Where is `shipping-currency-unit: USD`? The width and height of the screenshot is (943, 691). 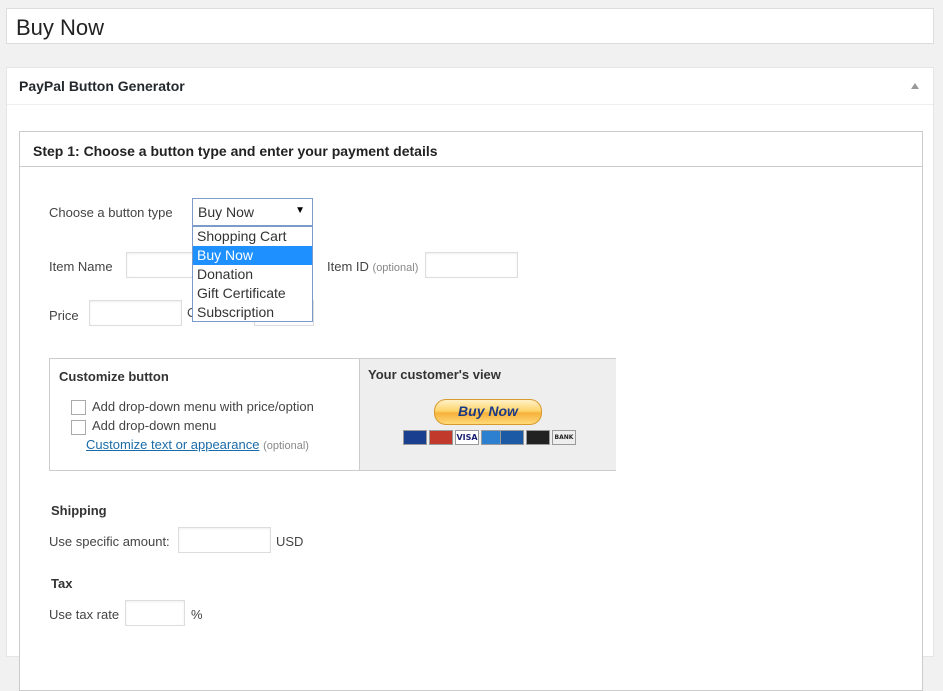
shipping-currency-unit: USD is located at coordinates (290, 541).